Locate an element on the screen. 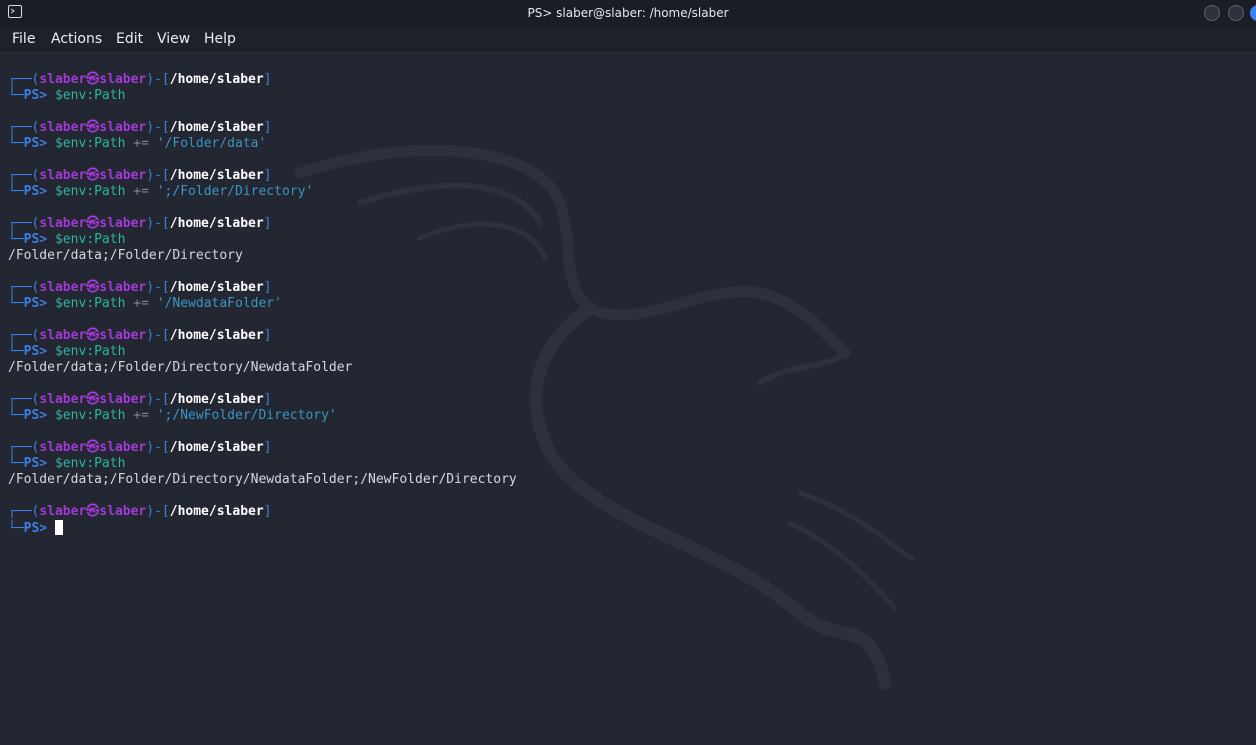 Image resolution: width=1256 pixels, height=745 pixels. command-line: └─PS> is located at coordinates (262, 528).